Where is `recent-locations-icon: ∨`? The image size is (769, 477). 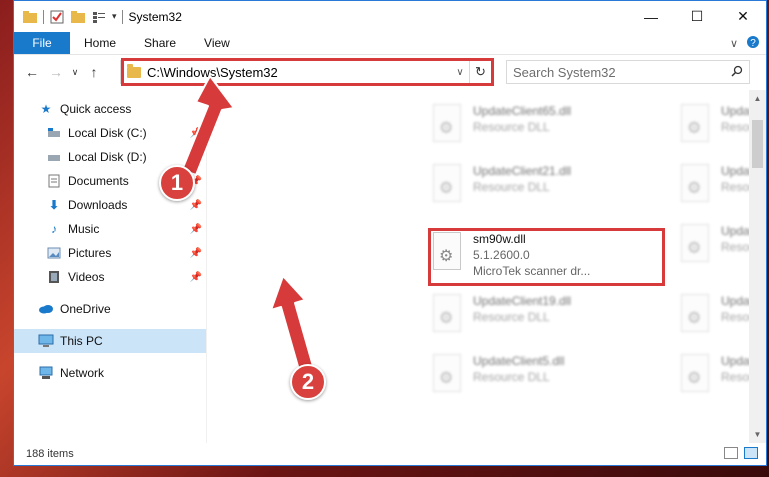
recent-locations-icon: ∨ is located at coordinates (75, 72).